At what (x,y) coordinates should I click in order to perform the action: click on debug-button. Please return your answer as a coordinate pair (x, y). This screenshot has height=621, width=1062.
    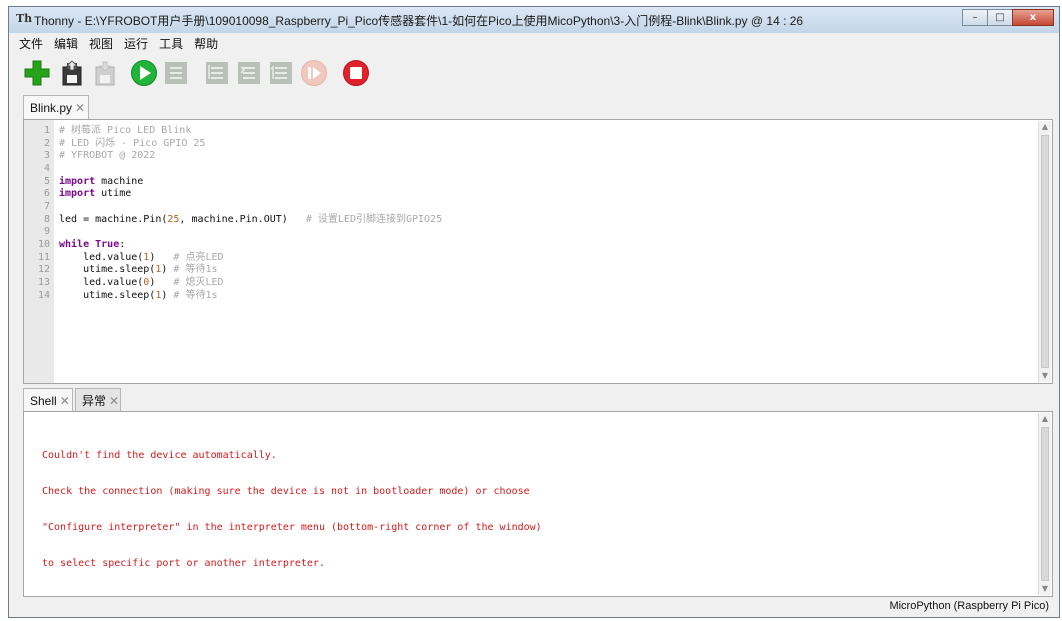
    Looking at the image, I should click on (176, 73).